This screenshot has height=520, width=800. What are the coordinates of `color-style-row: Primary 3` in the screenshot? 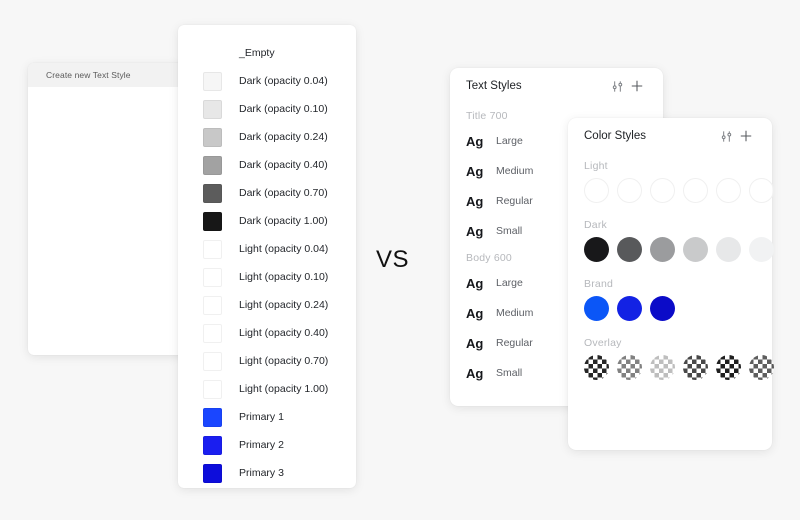 It's located at (267, 473).